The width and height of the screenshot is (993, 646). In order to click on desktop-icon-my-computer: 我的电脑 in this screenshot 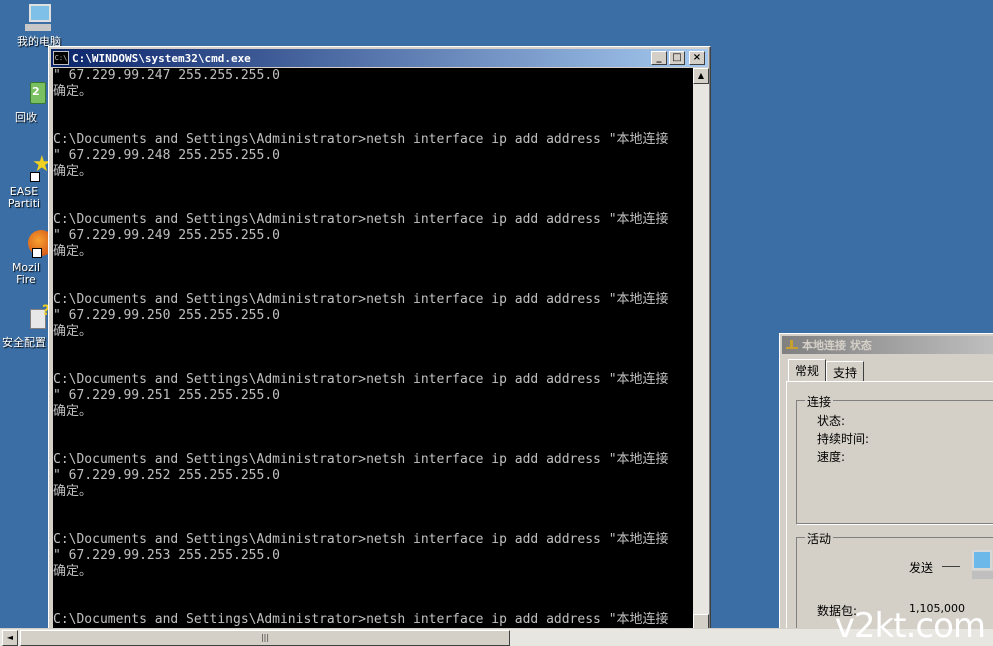, I will do `click(39, 25)`.